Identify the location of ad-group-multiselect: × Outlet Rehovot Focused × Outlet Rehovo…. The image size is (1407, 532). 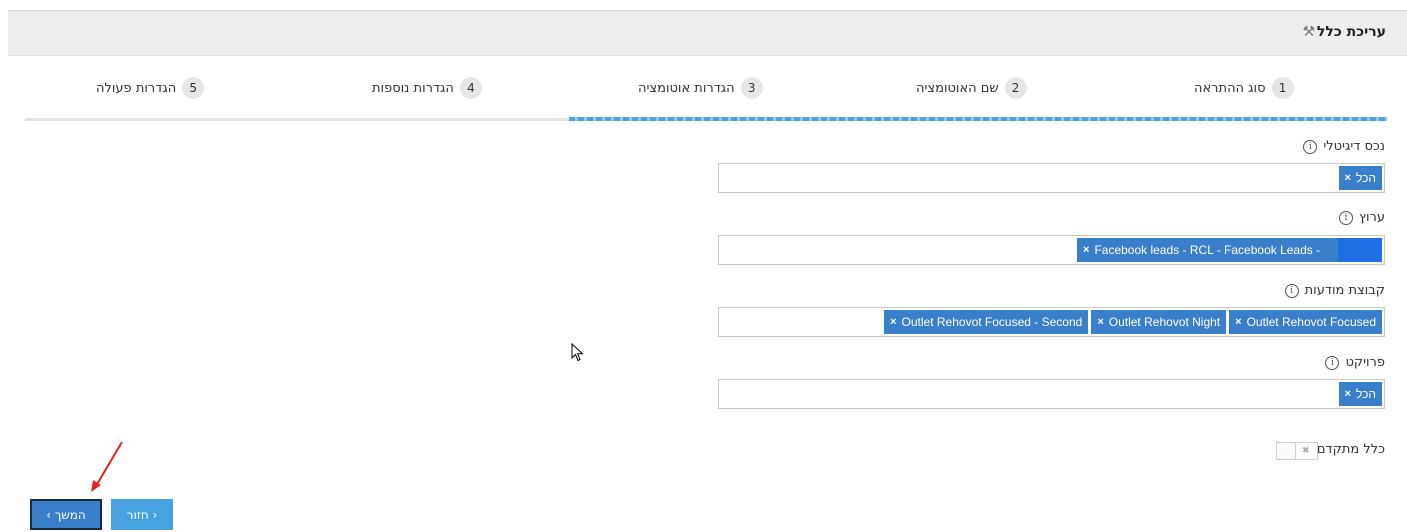
(1051, 322).